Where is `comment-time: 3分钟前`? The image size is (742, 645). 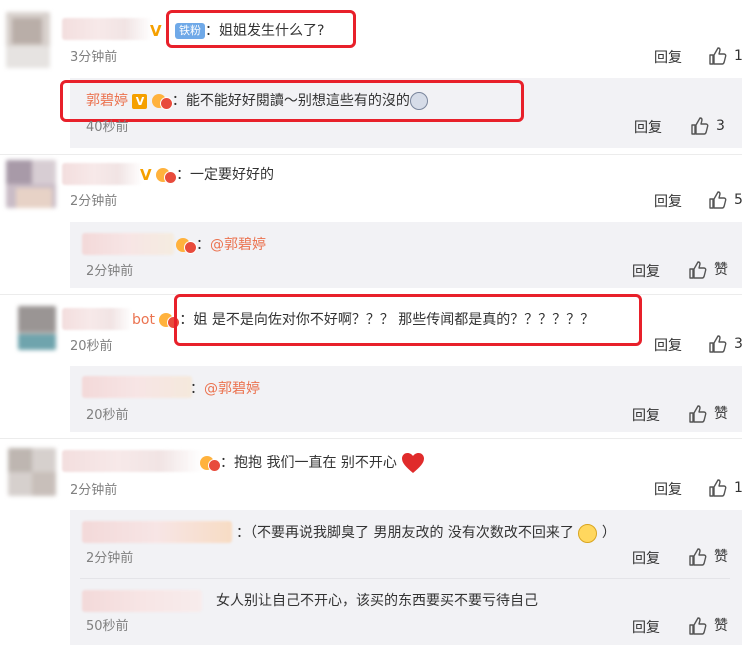 comment-time: 3分钟前 is located at coordinates (94, 57).